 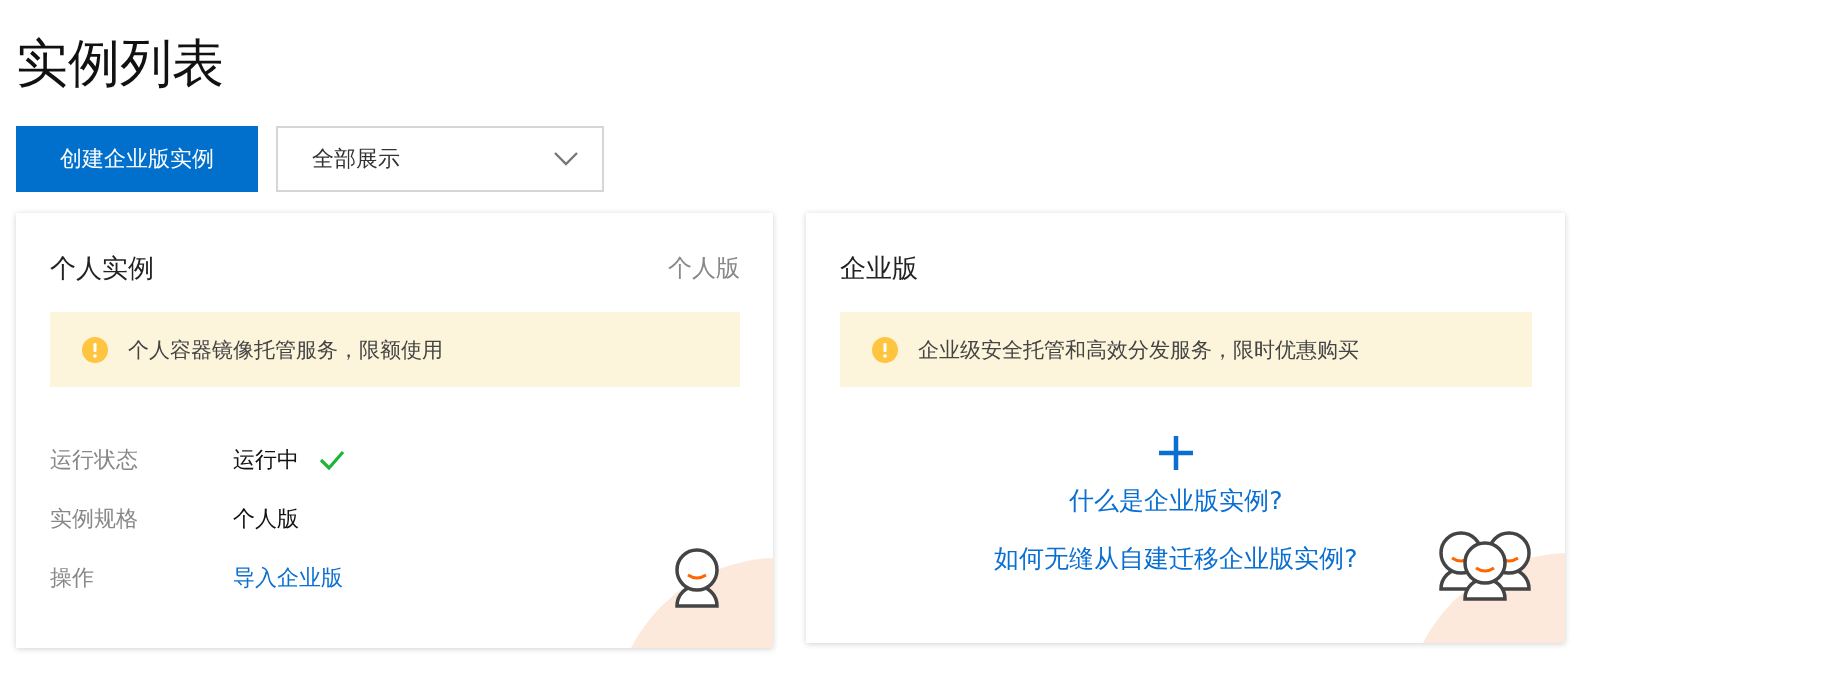 What do you see at coordinates (1176, 453) in the screenshot?
I see `plus-icon` at bounding box center [1176, 453].